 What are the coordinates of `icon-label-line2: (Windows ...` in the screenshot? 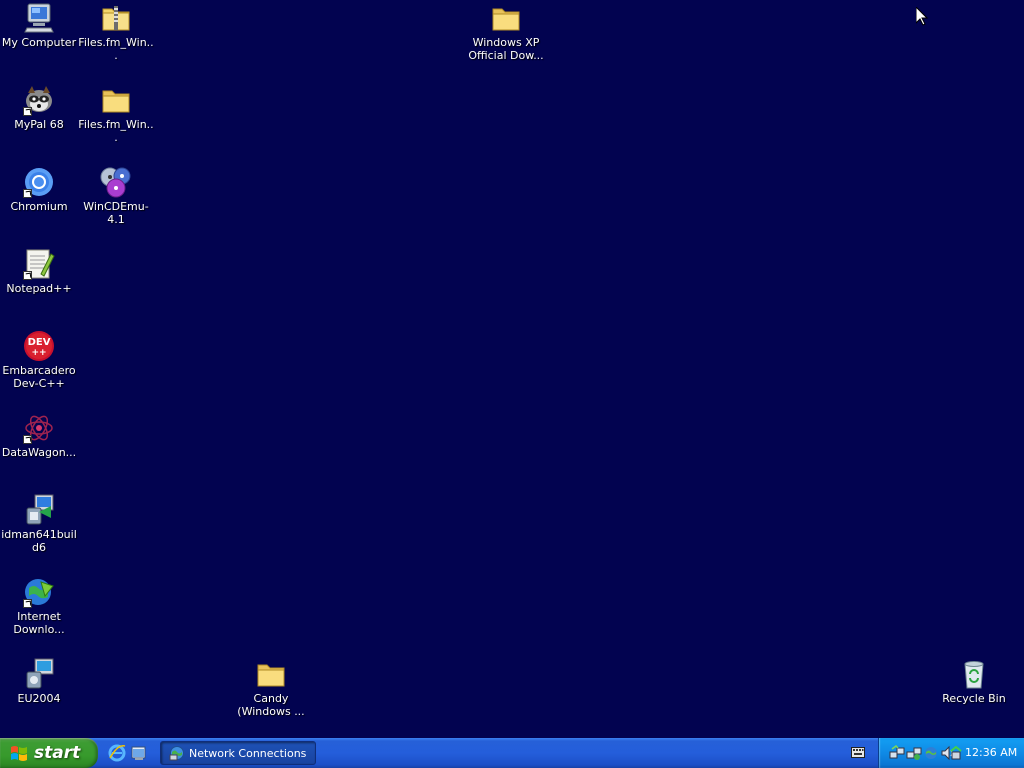 It's located at (271, 711).